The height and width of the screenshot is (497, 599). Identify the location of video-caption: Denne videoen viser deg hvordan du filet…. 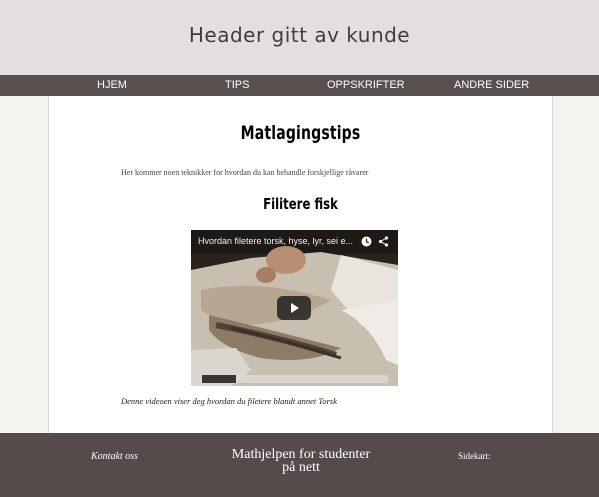
(229, 401).